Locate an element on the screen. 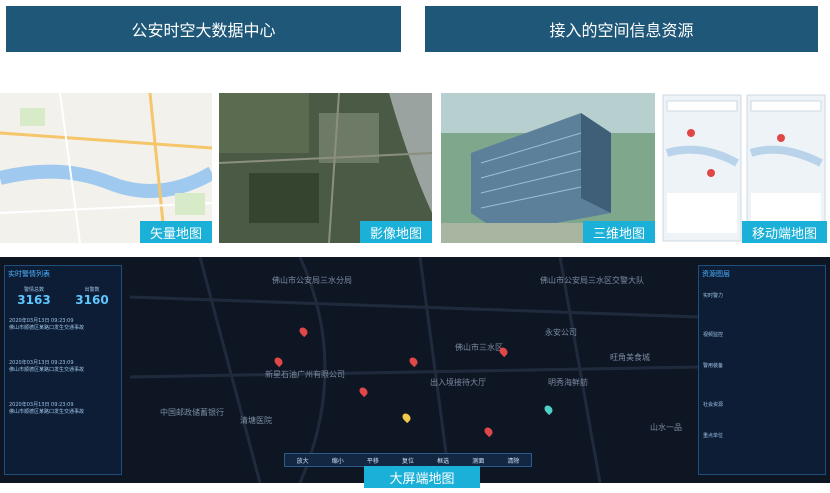 The height and width of the screenshot is (493, 830). map-label: 清塘医院 is located at coordinates (256, 420).